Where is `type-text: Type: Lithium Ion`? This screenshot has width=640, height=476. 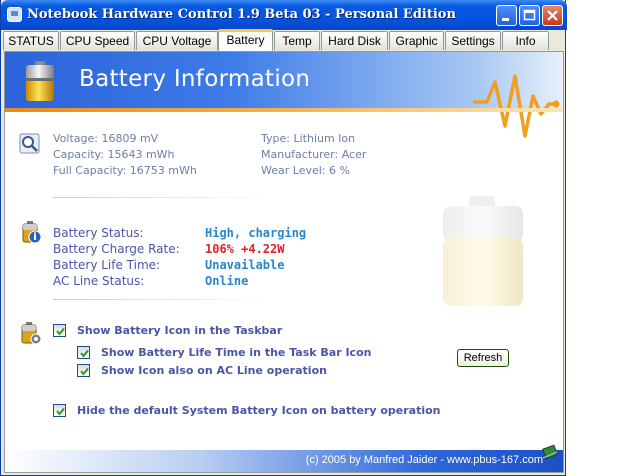
type-text: Type: Lithium Ion is located at coordinates (308, 138).